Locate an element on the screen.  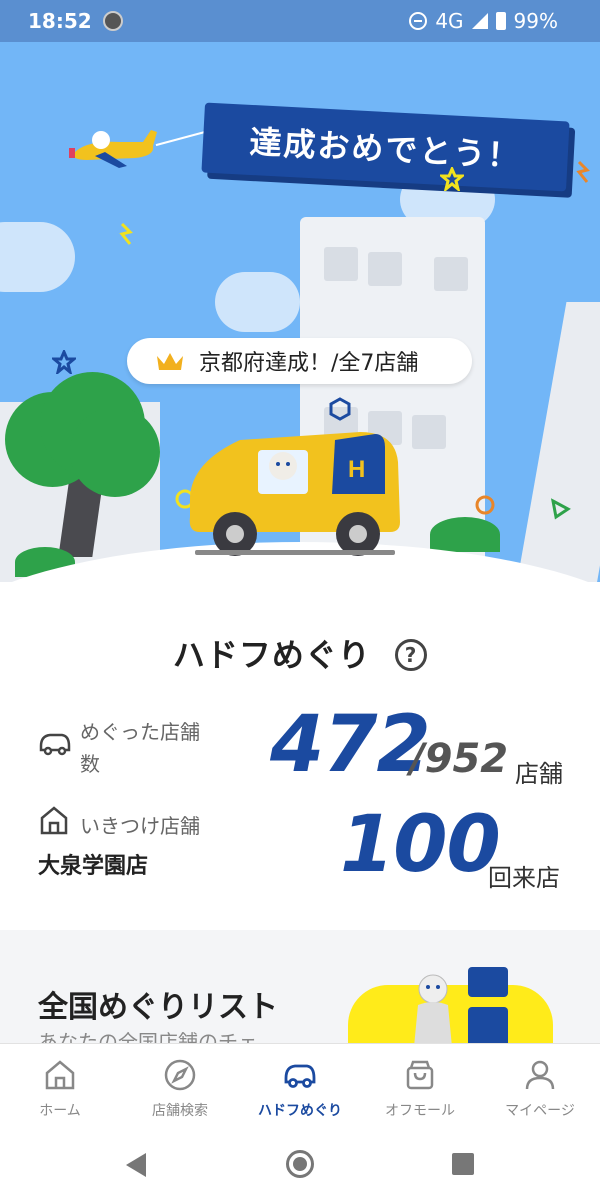
nav-hadofu-meguri-label: ハドフめぐり is located at coordinates (300, 1111).